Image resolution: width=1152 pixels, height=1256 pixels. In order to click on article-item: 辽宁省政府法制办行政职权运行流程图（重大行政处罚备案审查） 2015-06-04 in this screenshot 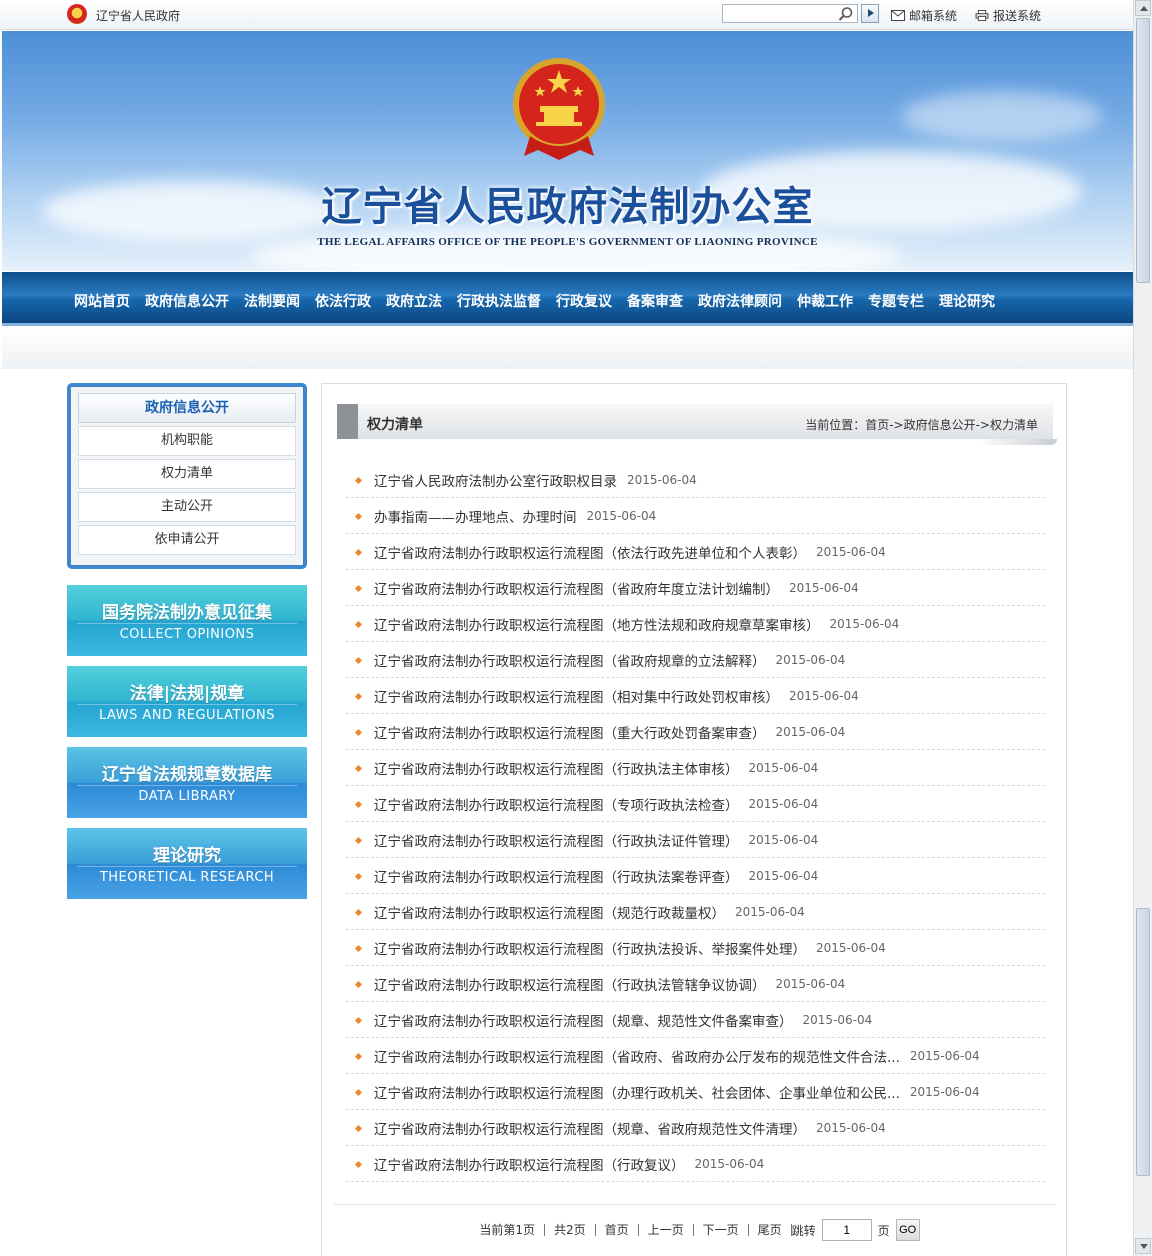, I will do `click(695, 732)`.